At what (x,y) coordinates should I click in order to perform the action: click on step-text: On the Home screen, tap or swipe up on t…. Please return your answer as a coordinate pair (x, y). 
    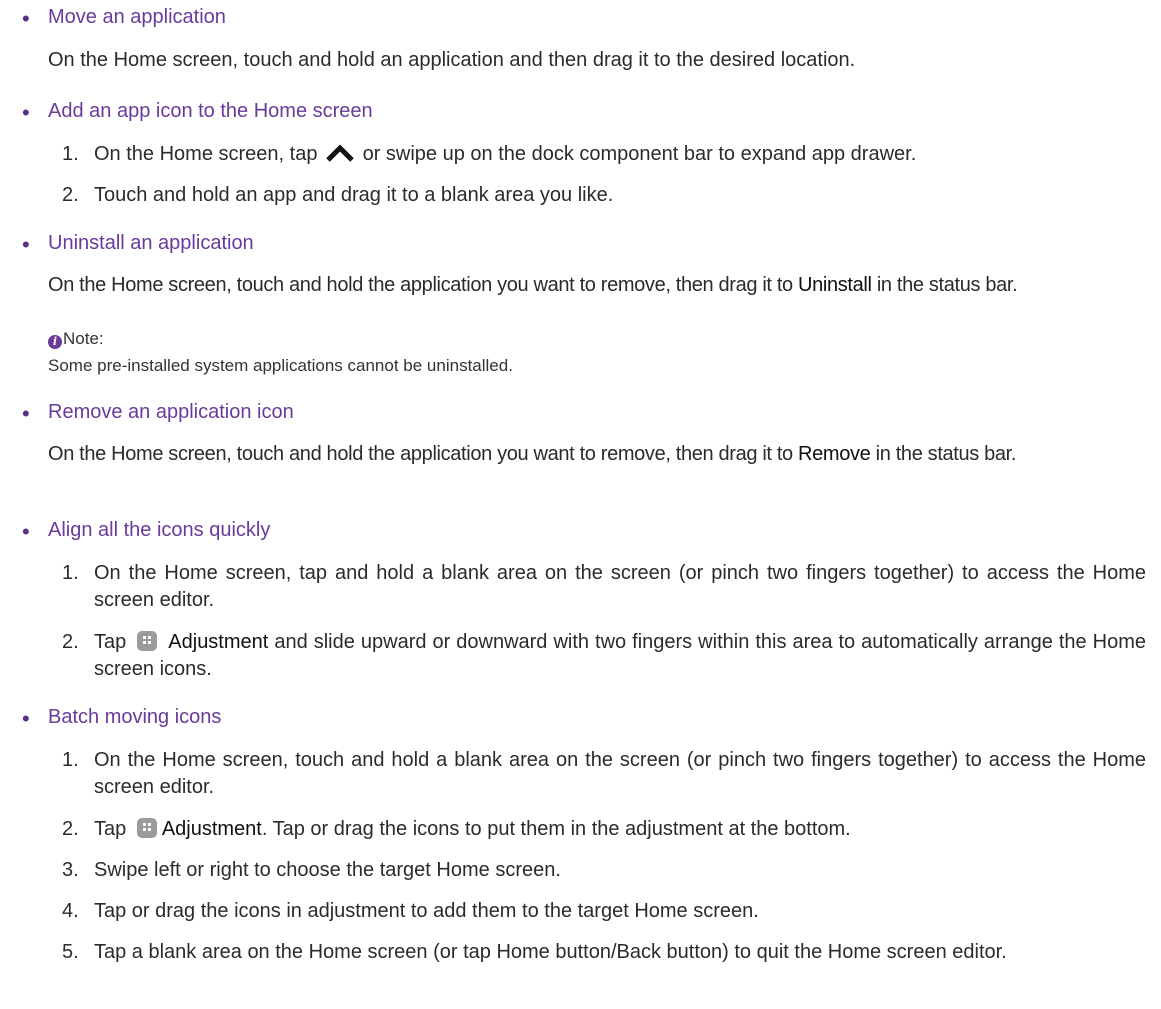
    Looking at the image, I should click on (620, 154).